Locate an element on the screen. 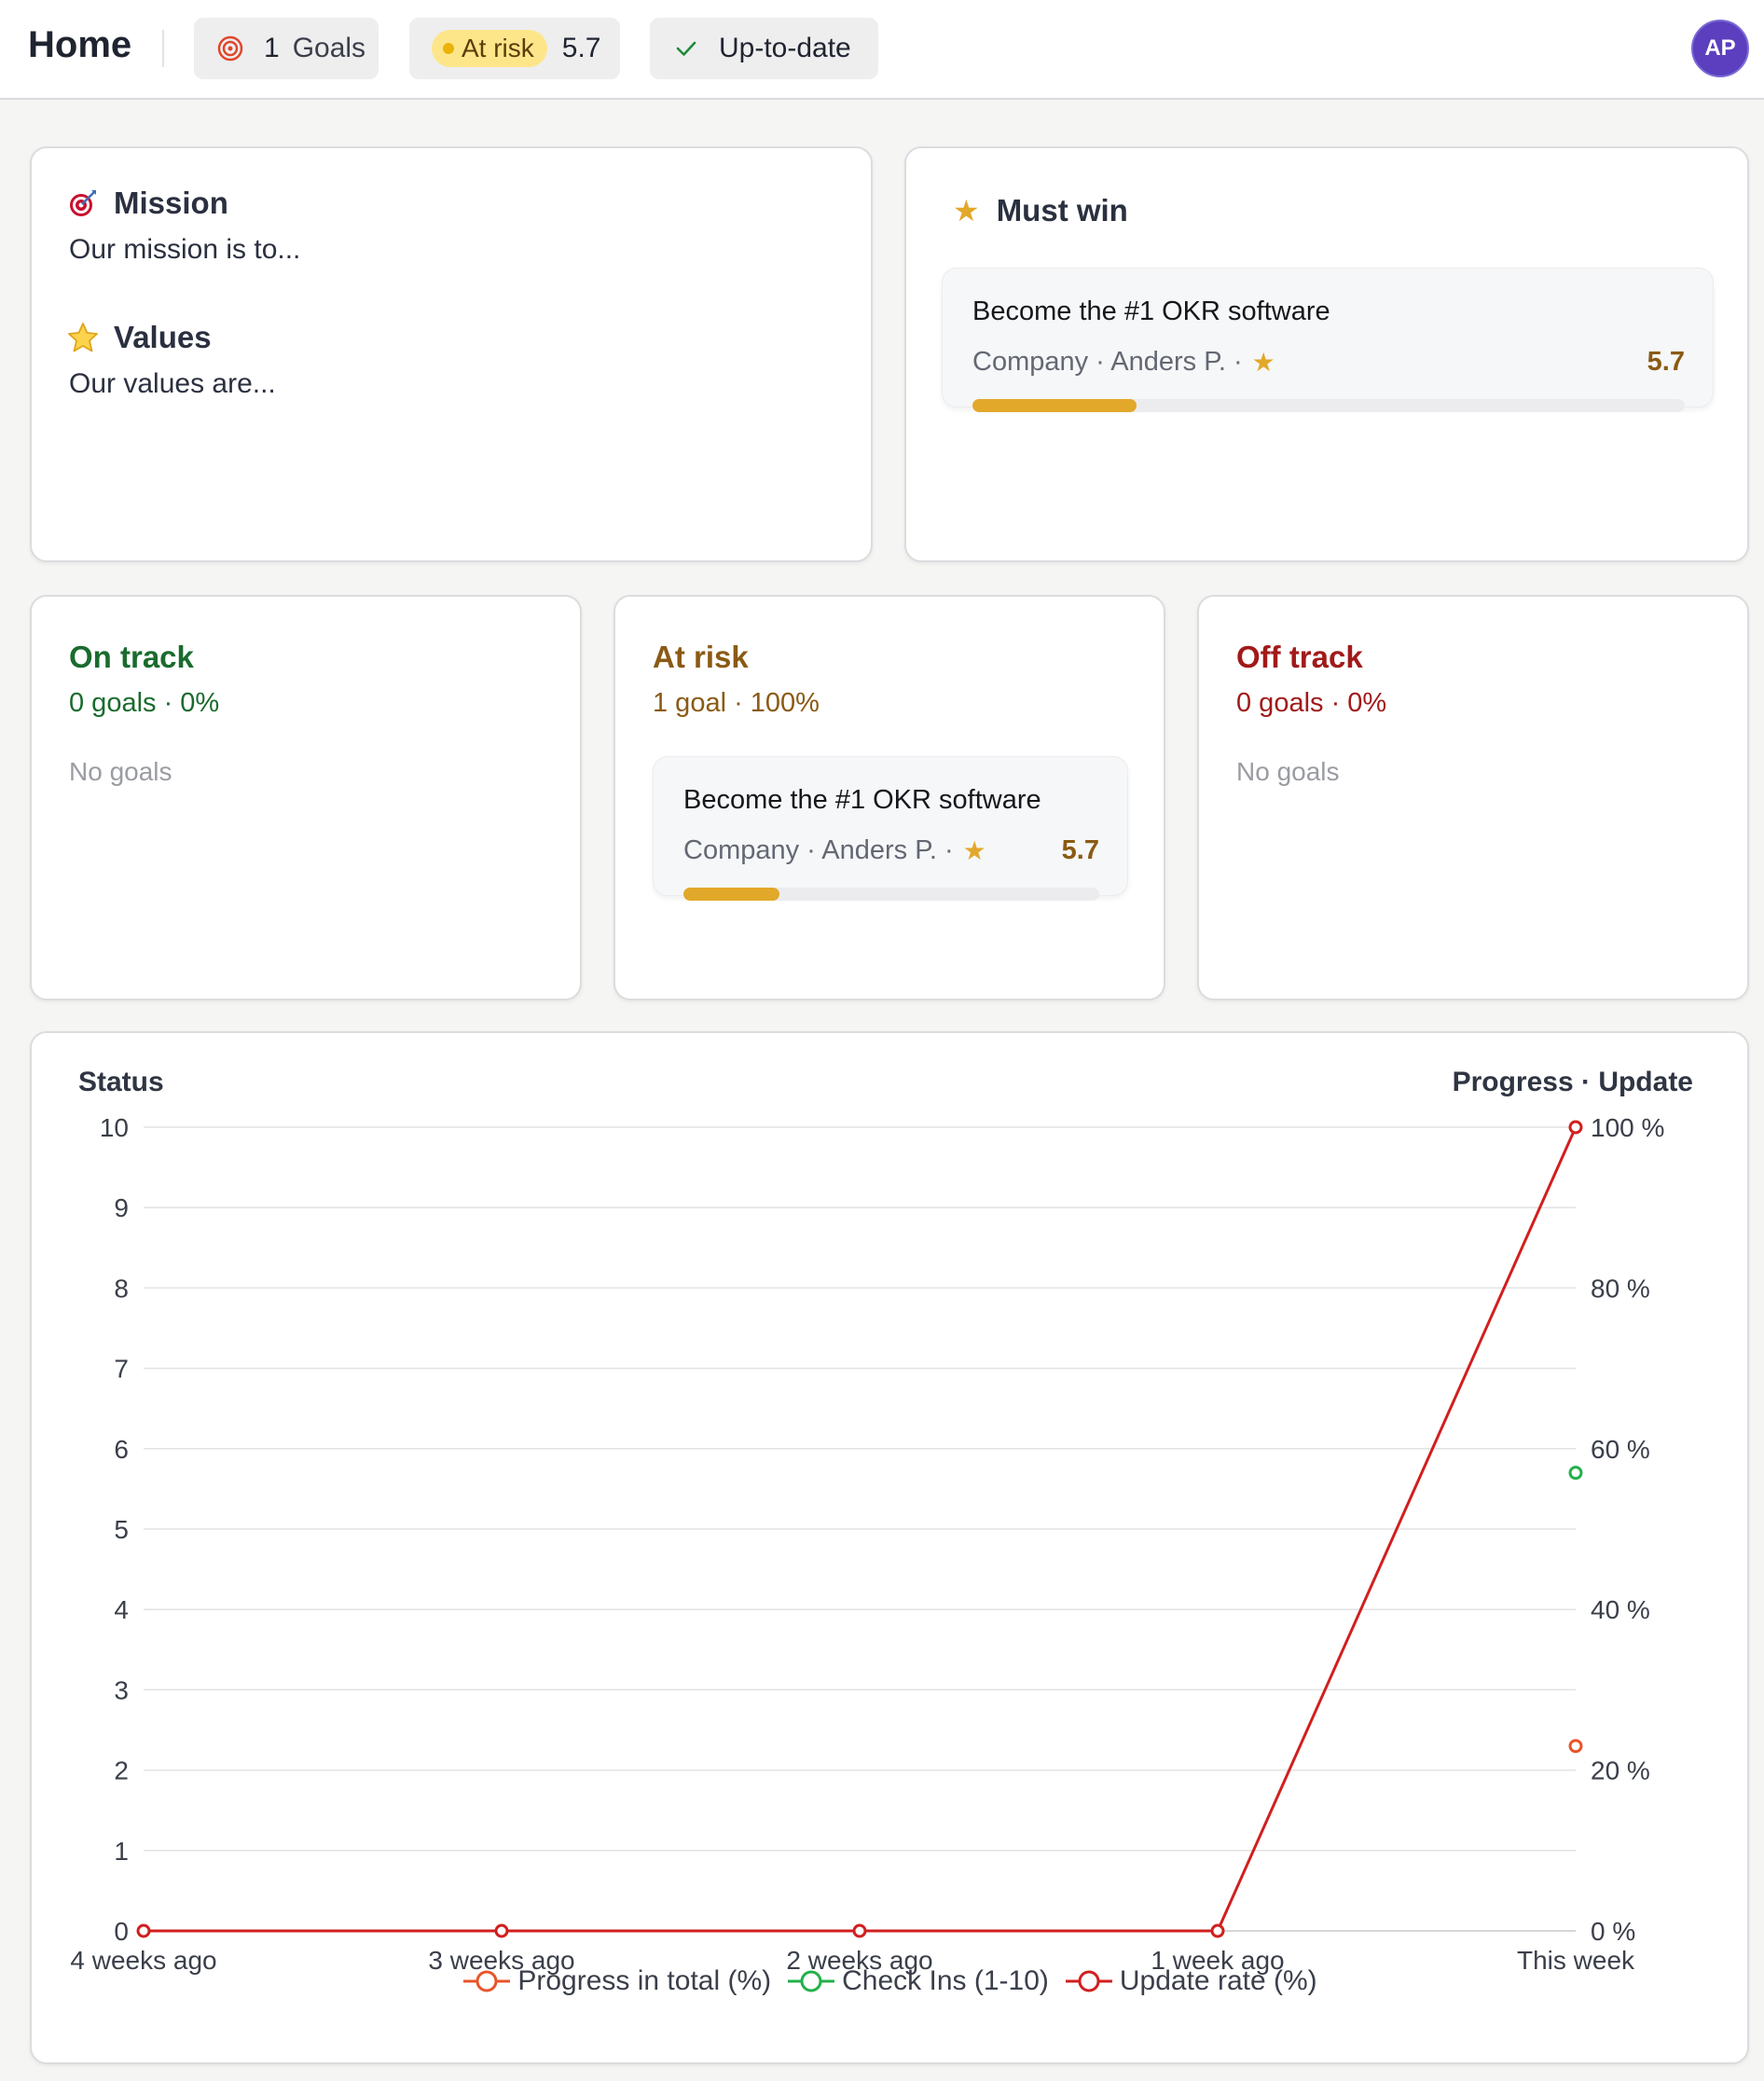 The height and width of the screenshot is (2081, 1764). top-bar: Home 1 Goals At risk 5.7 Up-to-date AP is located at coordinates (882, 50).